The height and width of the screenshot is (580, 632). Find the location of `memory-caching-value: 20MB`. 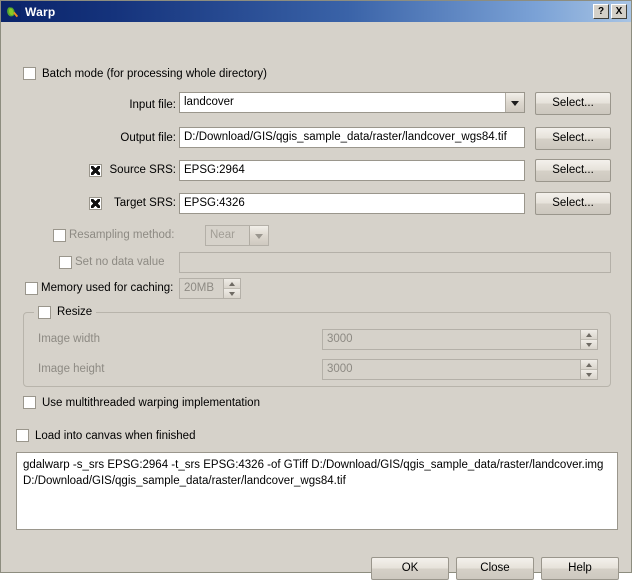

memory-caching-value: 20MB is located at coordinates (199, 288).